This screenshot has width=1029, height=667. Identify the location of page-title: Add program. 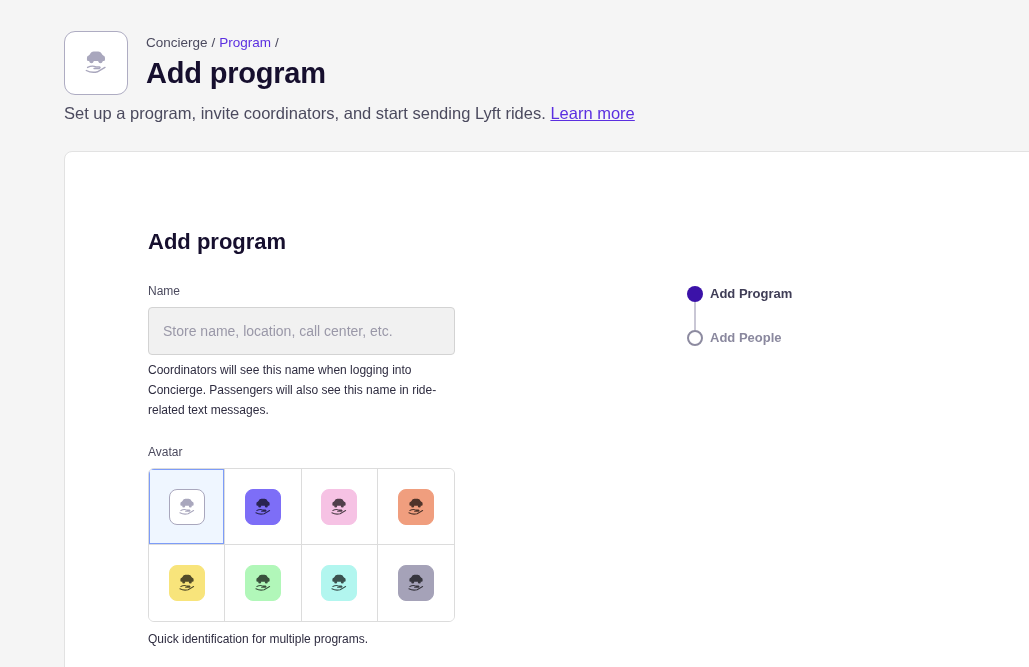
(236, 73).